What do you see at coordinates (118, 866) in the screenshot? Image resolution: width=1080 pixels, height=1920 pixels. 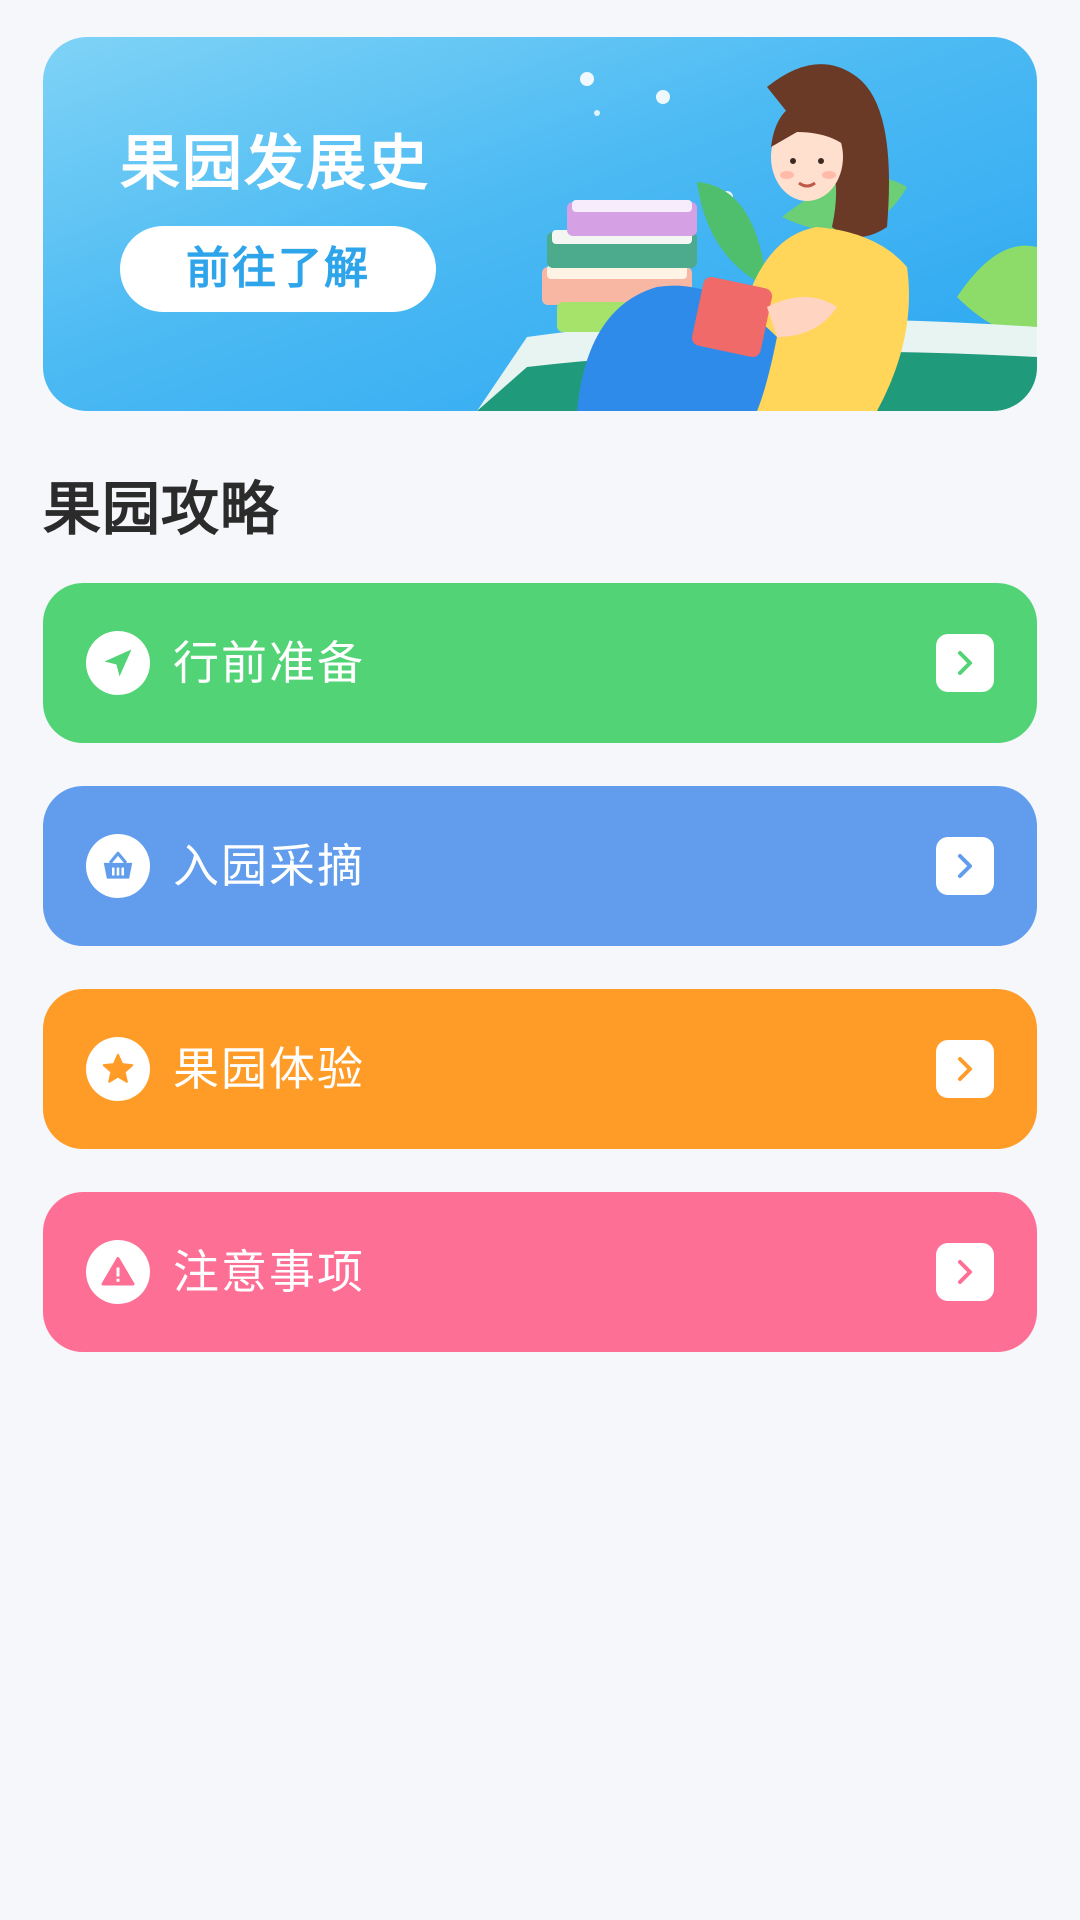 I see `basket-icon` at bounding box center [118, 866].